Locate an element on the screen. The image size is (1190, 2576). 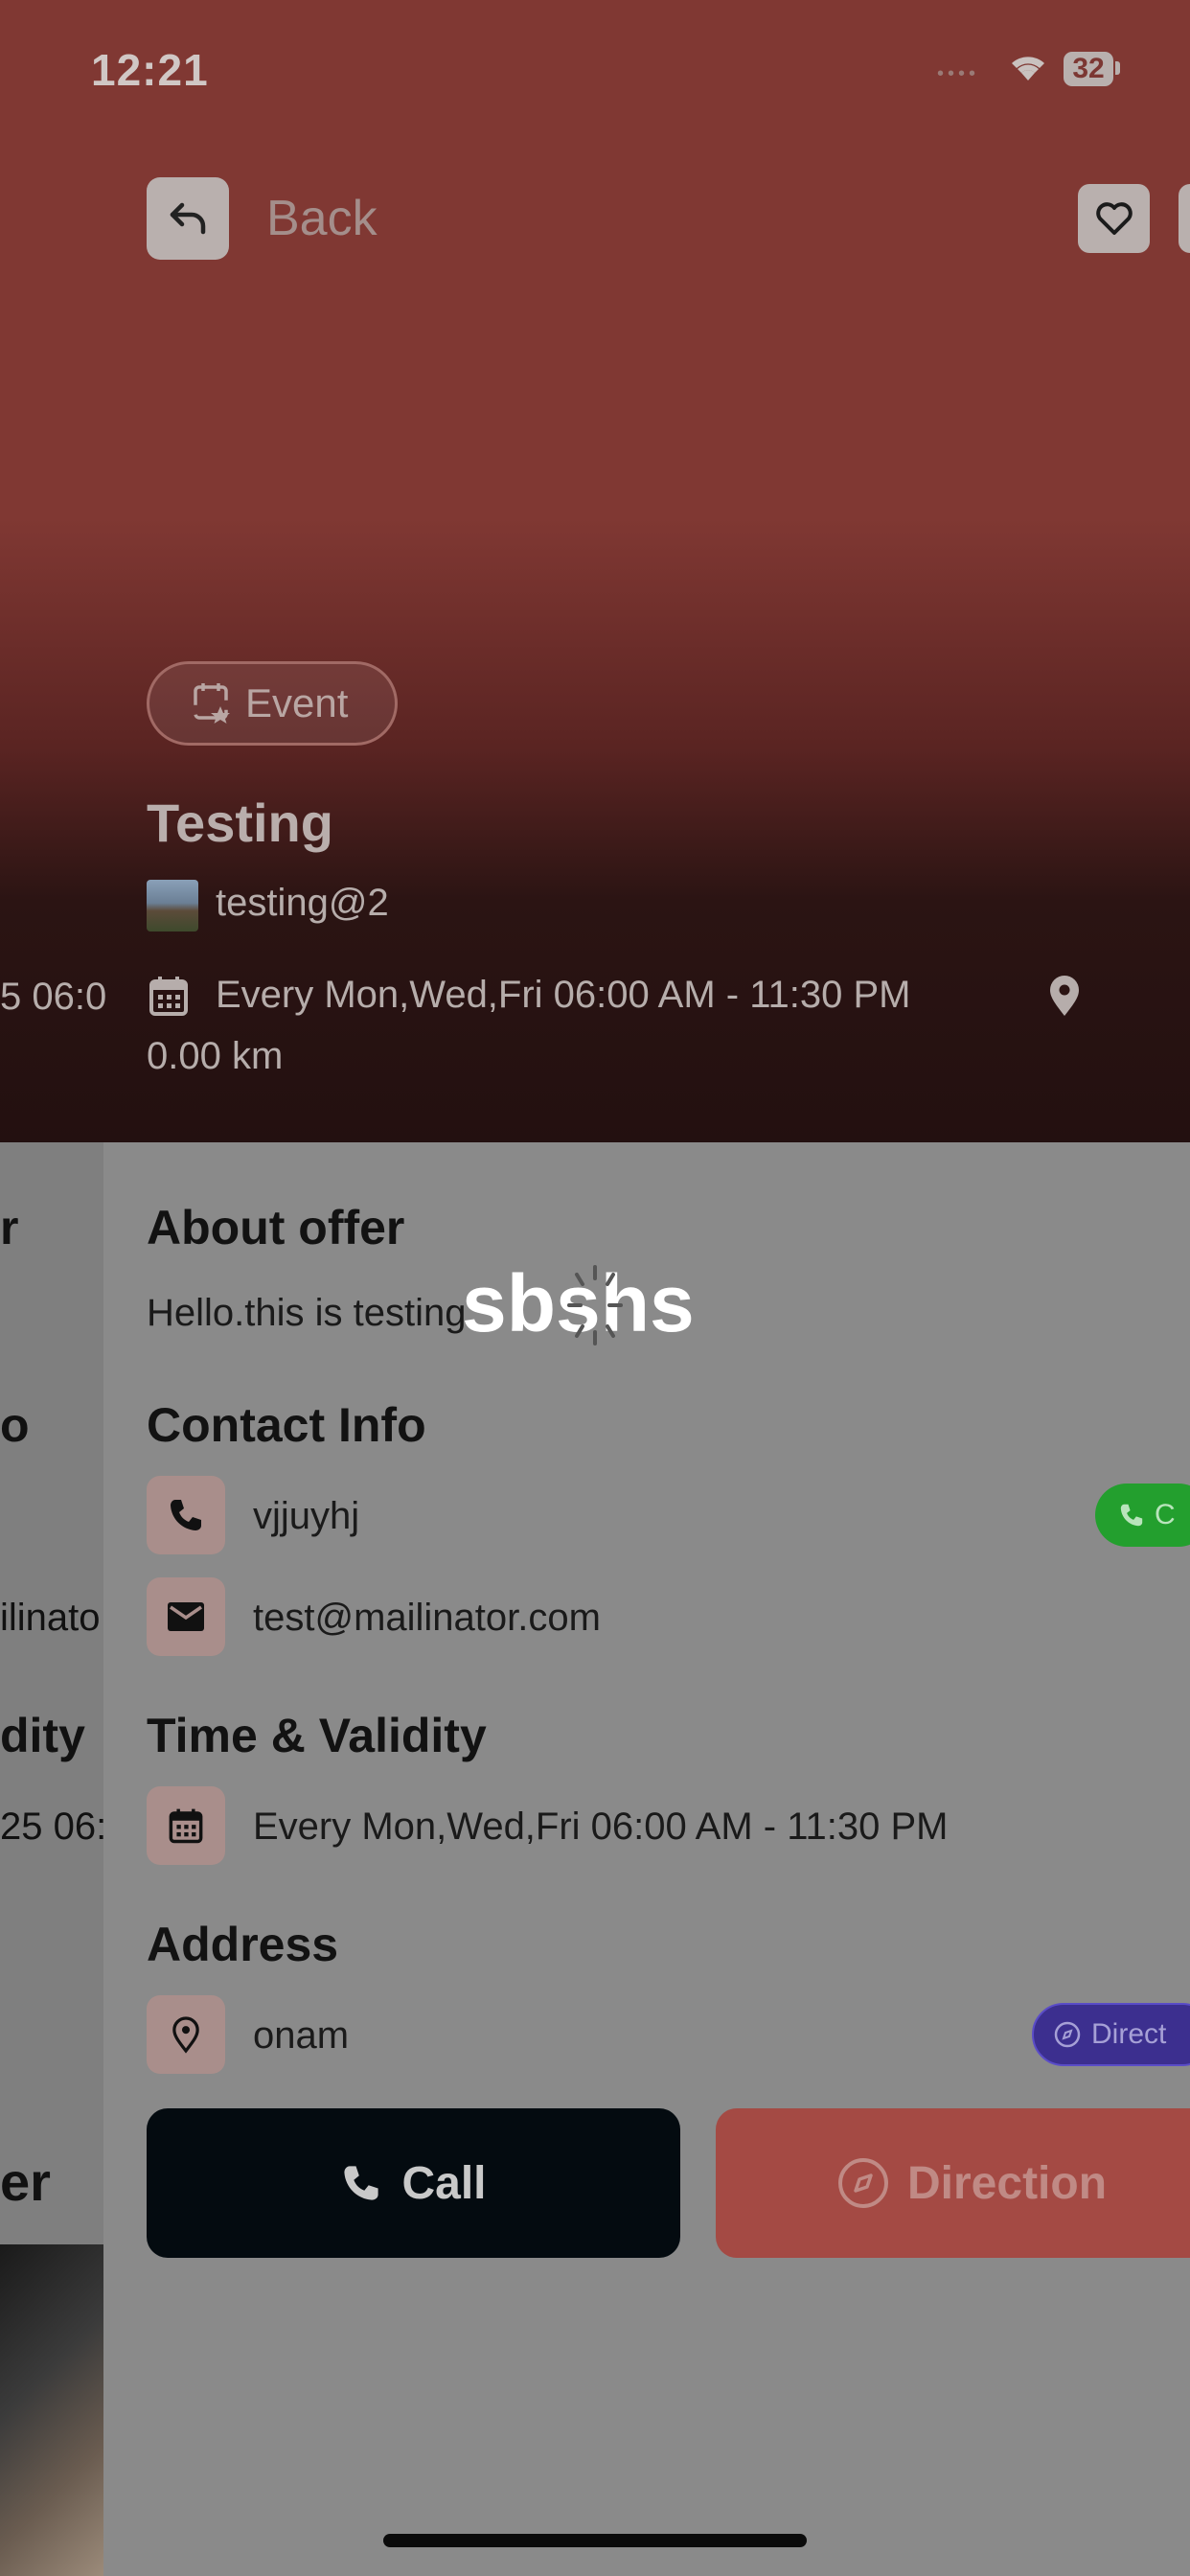
time-section-title: Time & Validity is located at coordinates (317, 1736).